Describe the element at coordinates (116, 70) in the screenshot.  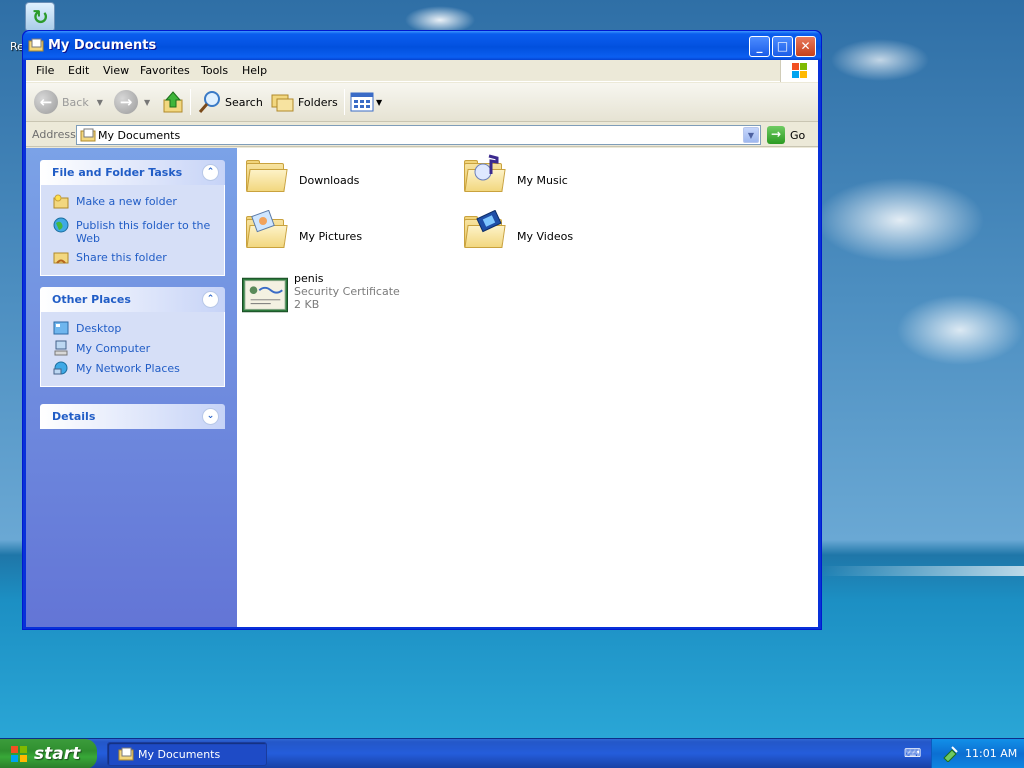
I see `menu-view: View` at that location.